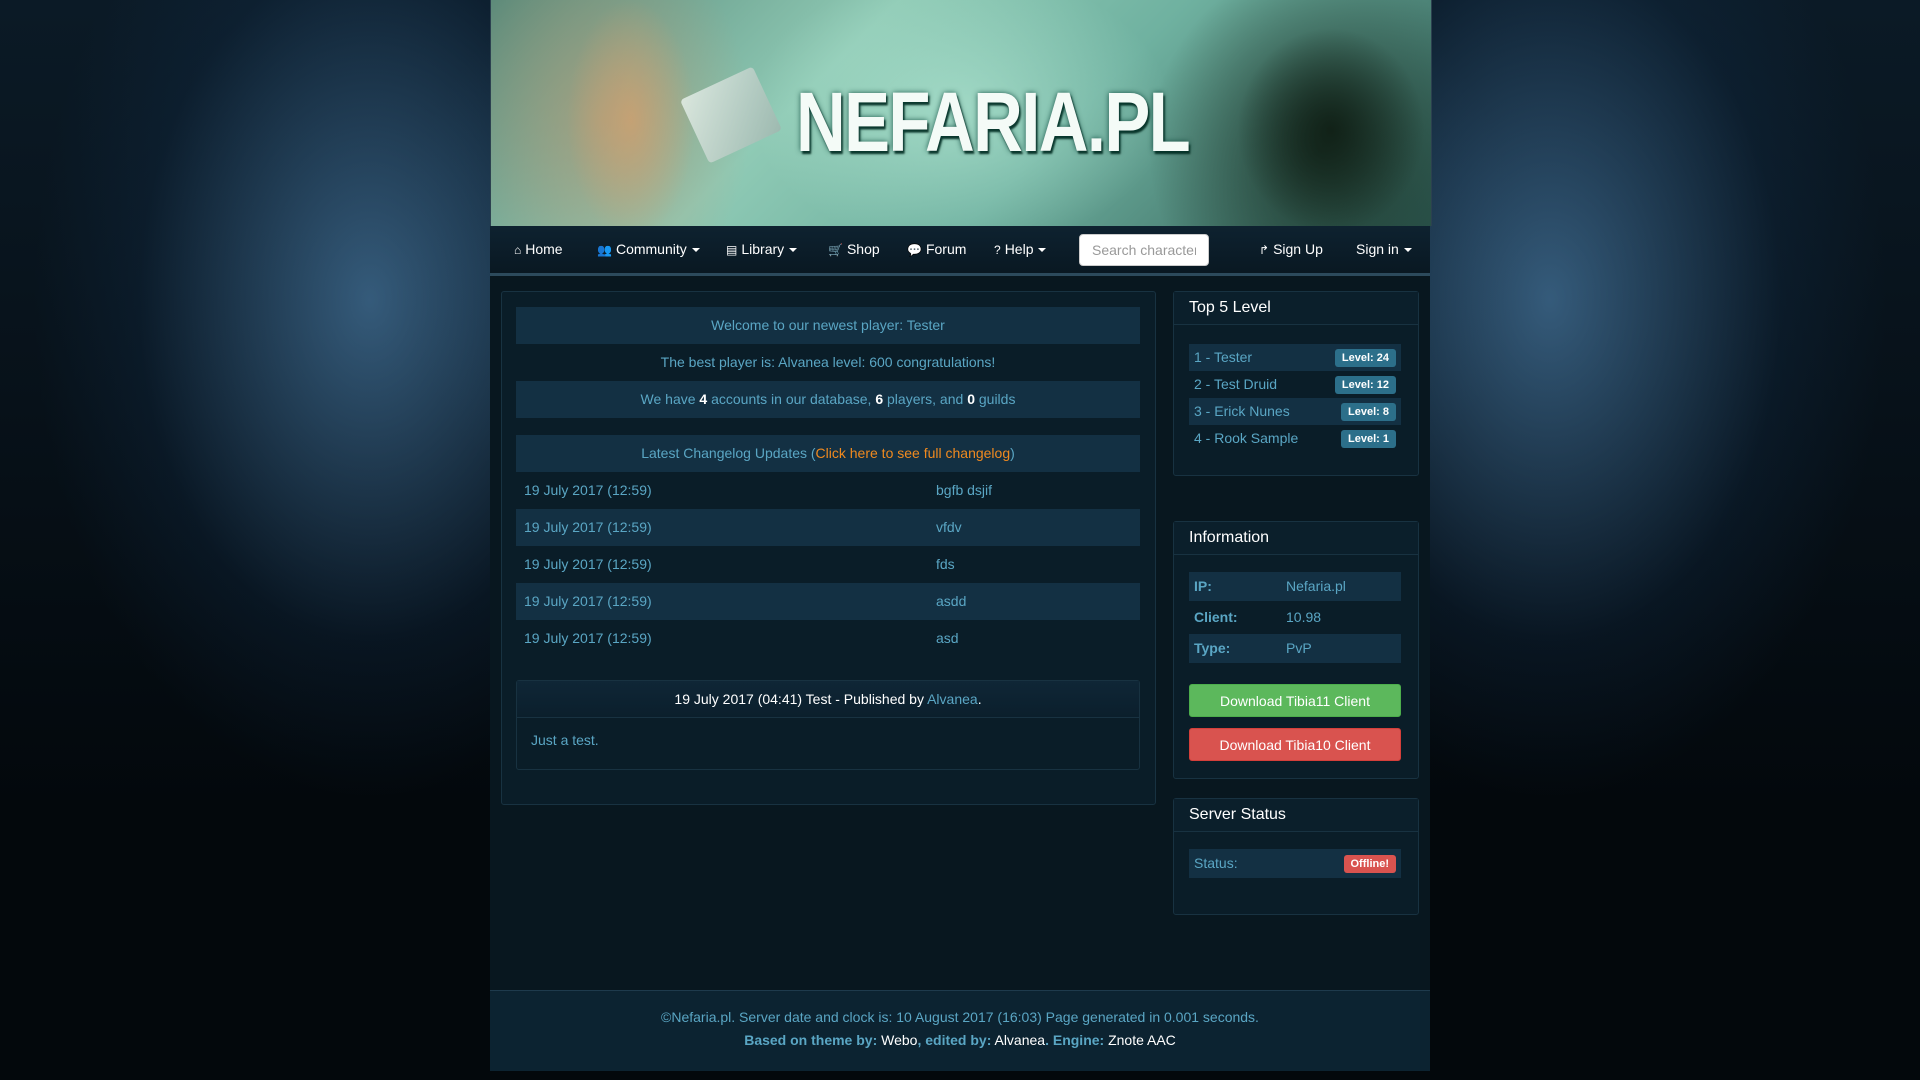 Image resolution: width=1920 pixels, height=1080 pixels. What do you see at coordinates (1246, 438) in the screenshot?
I see `top5-player-name: 4 - Rook Sample` at bounding box center [1246, 438].